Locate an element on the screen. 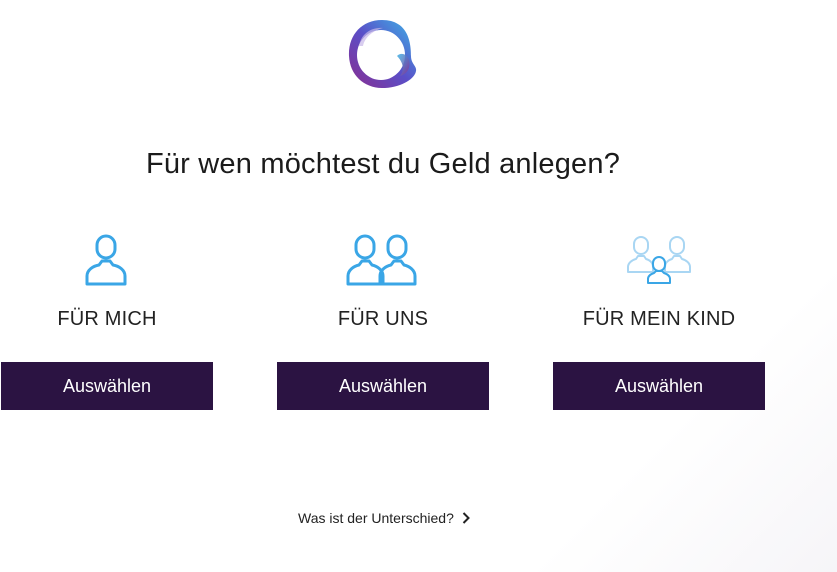  option-for-us: FÜR UNS Auswählen is located at coordinates (383, 322).